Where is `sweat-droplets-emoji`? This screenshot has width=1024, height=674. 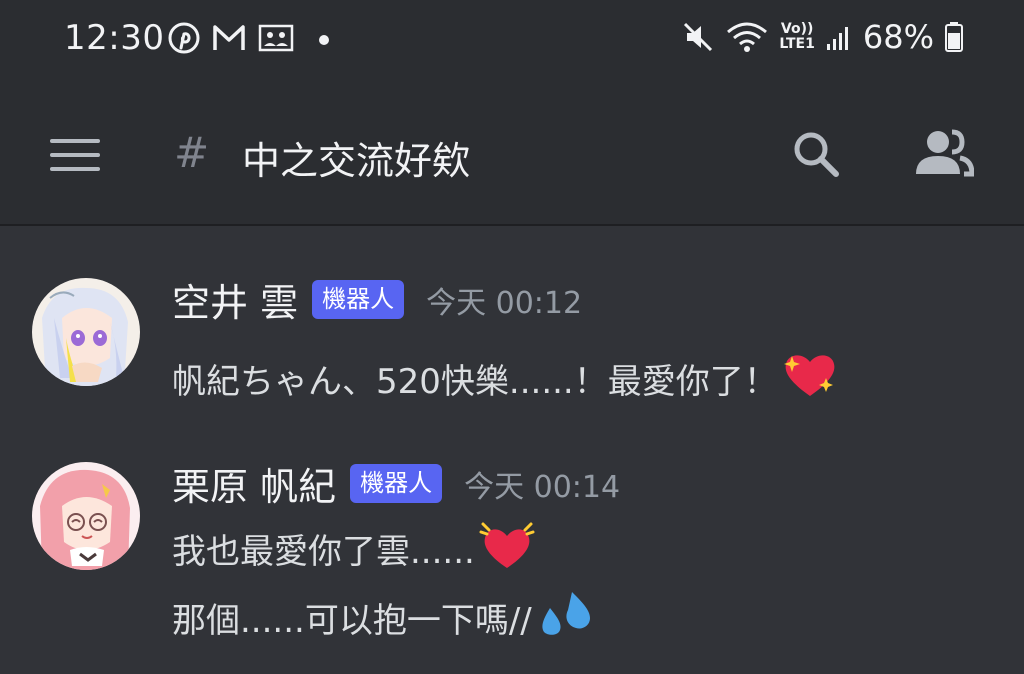
sweat-droplets-emoji is located at coordinates (564, 617).